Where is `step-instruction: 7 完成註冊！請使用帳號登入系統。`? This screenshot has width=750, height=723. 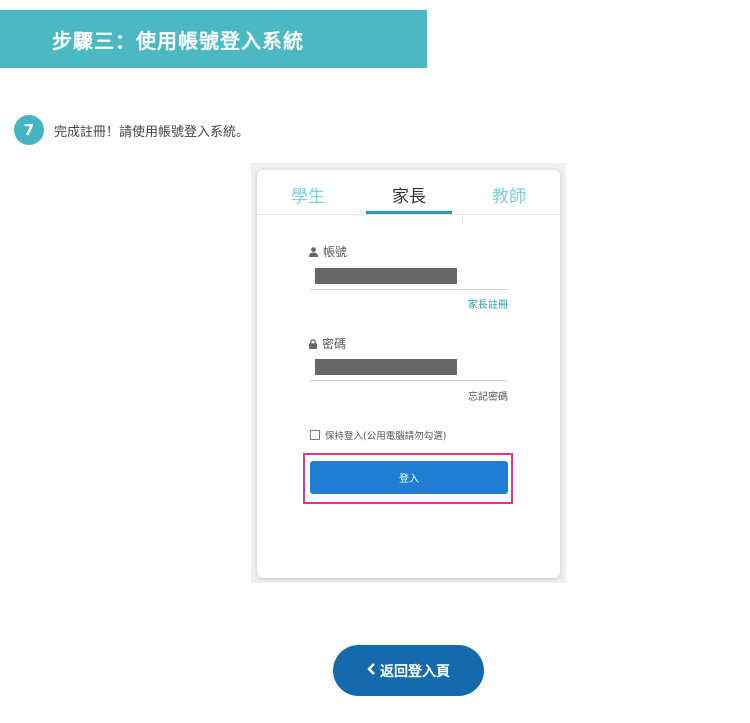
step-instruction: 7 完成註冊！請使用帳號登入系統。 is located at coordinates (131, 130).